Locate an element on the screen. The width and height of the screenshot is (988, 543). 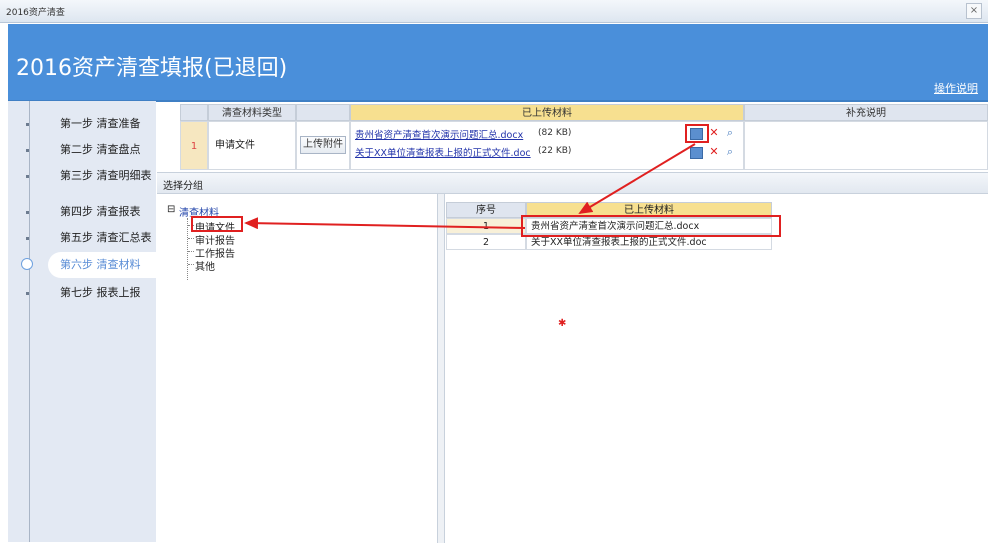
cursor-marker-icon: ✱ is located at coordinates (562, 323).